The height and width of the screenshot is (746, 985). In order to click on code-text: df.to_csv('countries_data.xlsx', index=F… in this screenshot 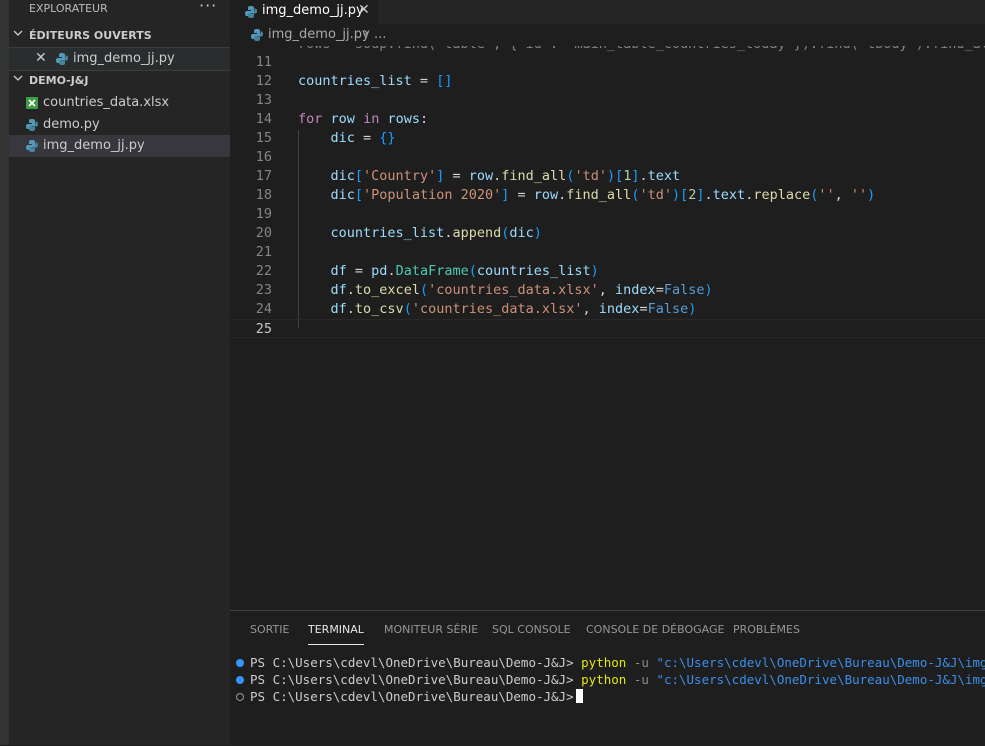, I will do `click(513, 309)`.